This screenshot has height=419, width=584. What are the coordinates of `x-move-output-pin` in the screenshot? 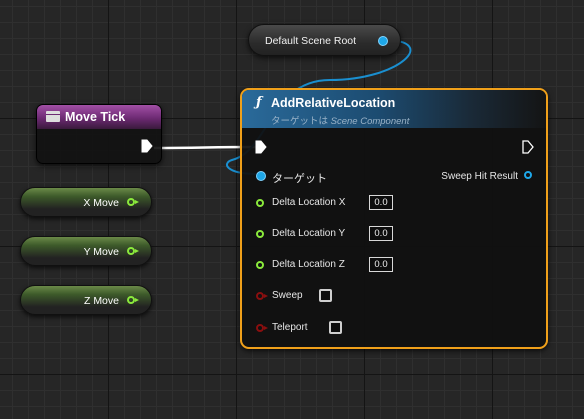 It's located at (133, 202).